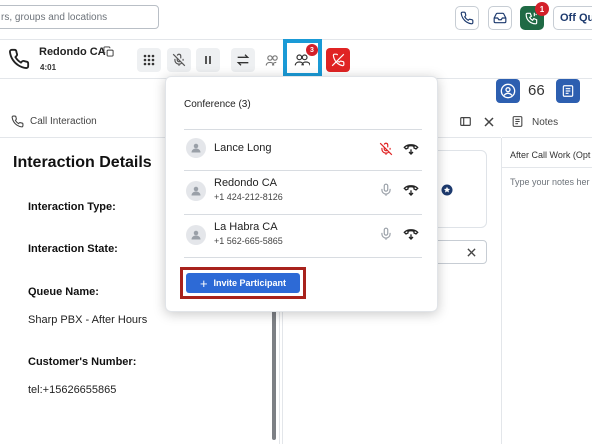 This screenshot has height=444, width=592. Describe the element at coordinates (248, 197) in the screenshot. I see `participant-phone: +1 424-212-8126` at that location.